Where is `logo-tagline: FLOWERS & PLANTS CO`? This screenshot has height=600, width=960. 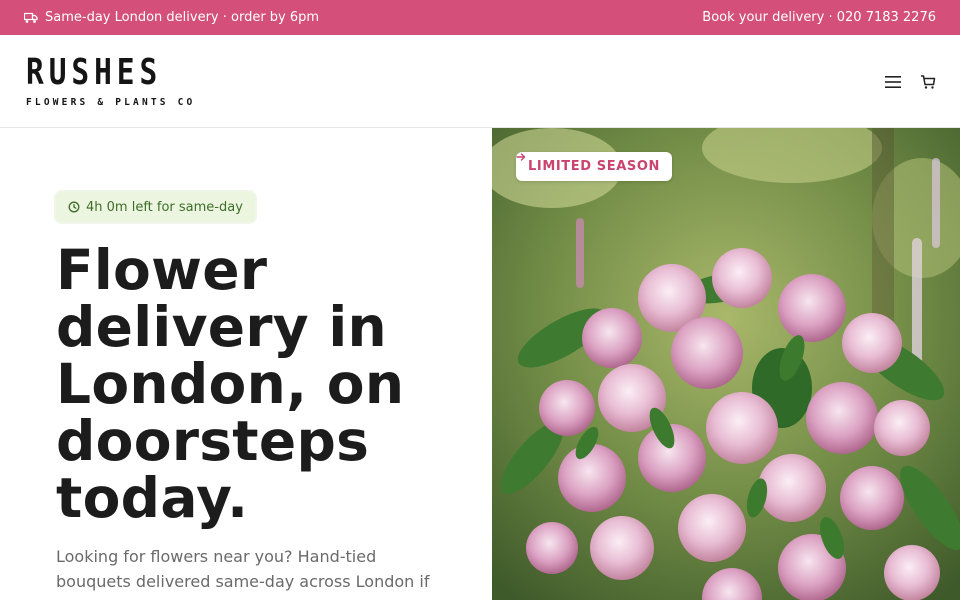
logo-tagline: FLOWERS & PLANTS CO is located at coordinates (111, 102).